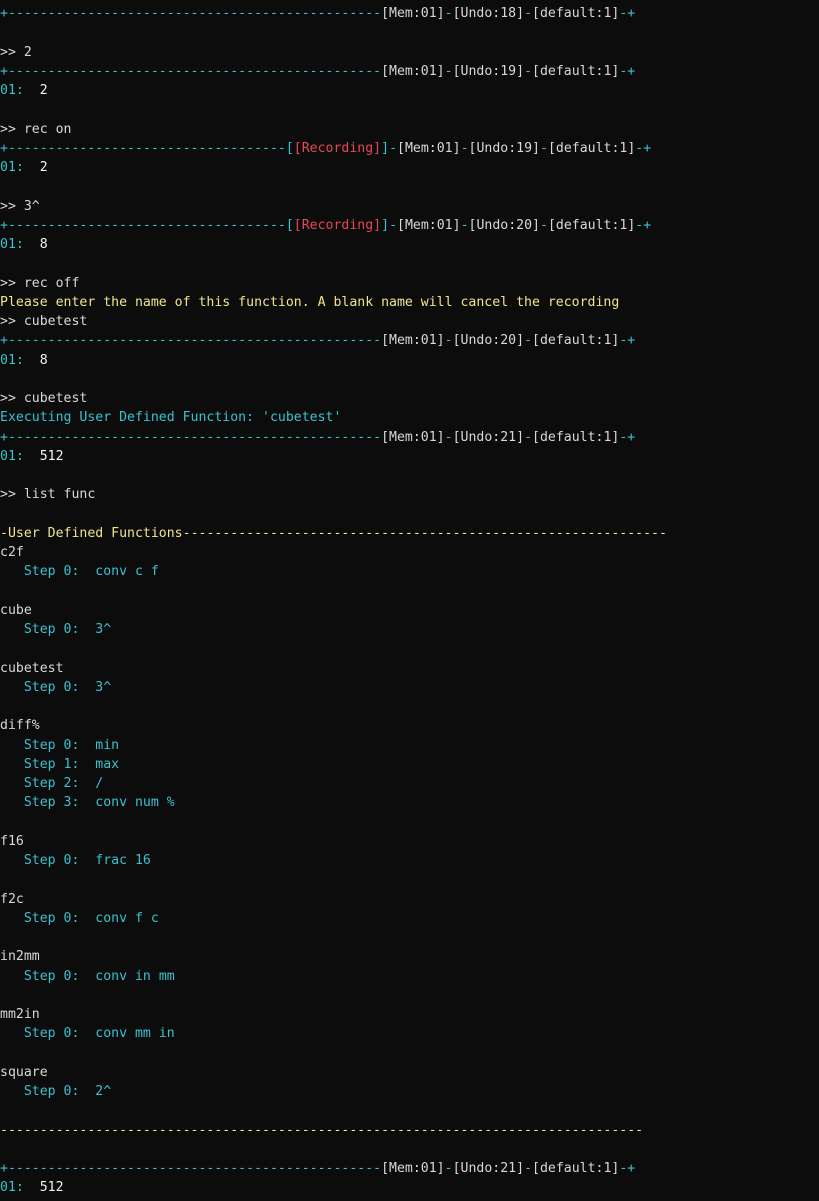 The image size is (819, 1201). I want to click on function-step: Step 3: conv num %, so click(409, 802).